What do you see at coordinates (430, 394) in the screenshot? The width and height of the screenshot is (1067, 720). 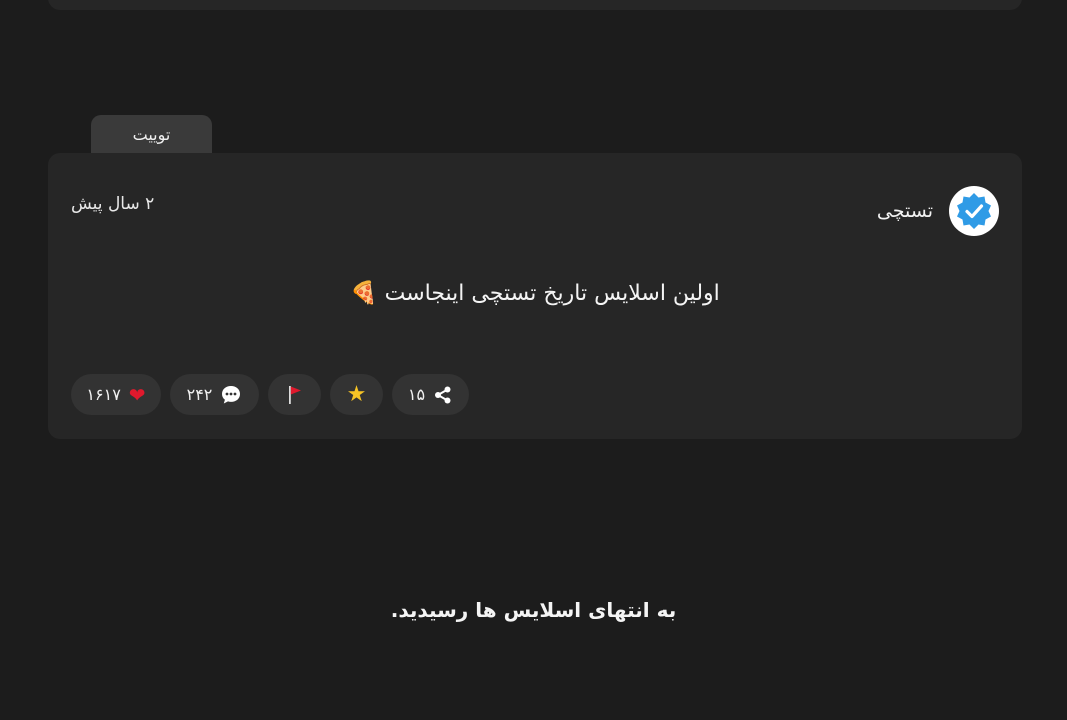 I see `share-button: ۱۵` at bounding box center [430, 394].